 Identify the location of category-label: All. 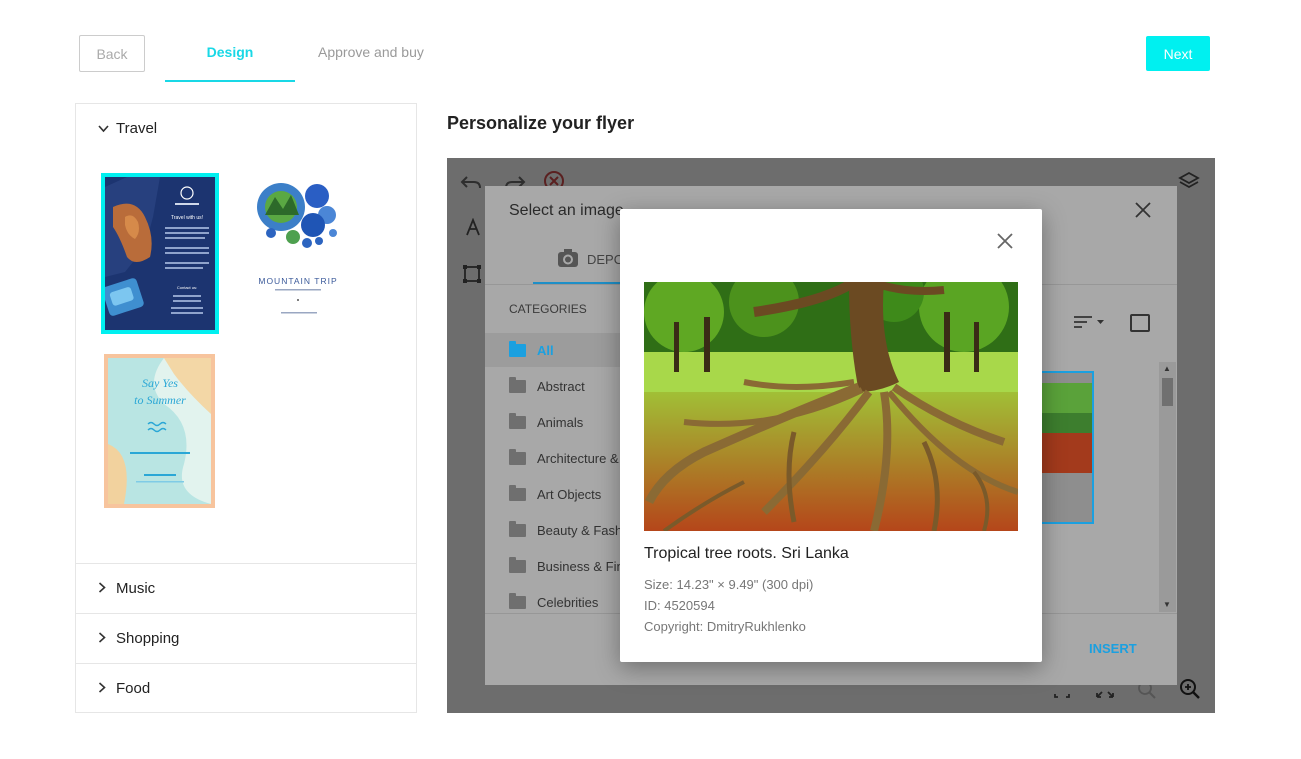
(545, 350).